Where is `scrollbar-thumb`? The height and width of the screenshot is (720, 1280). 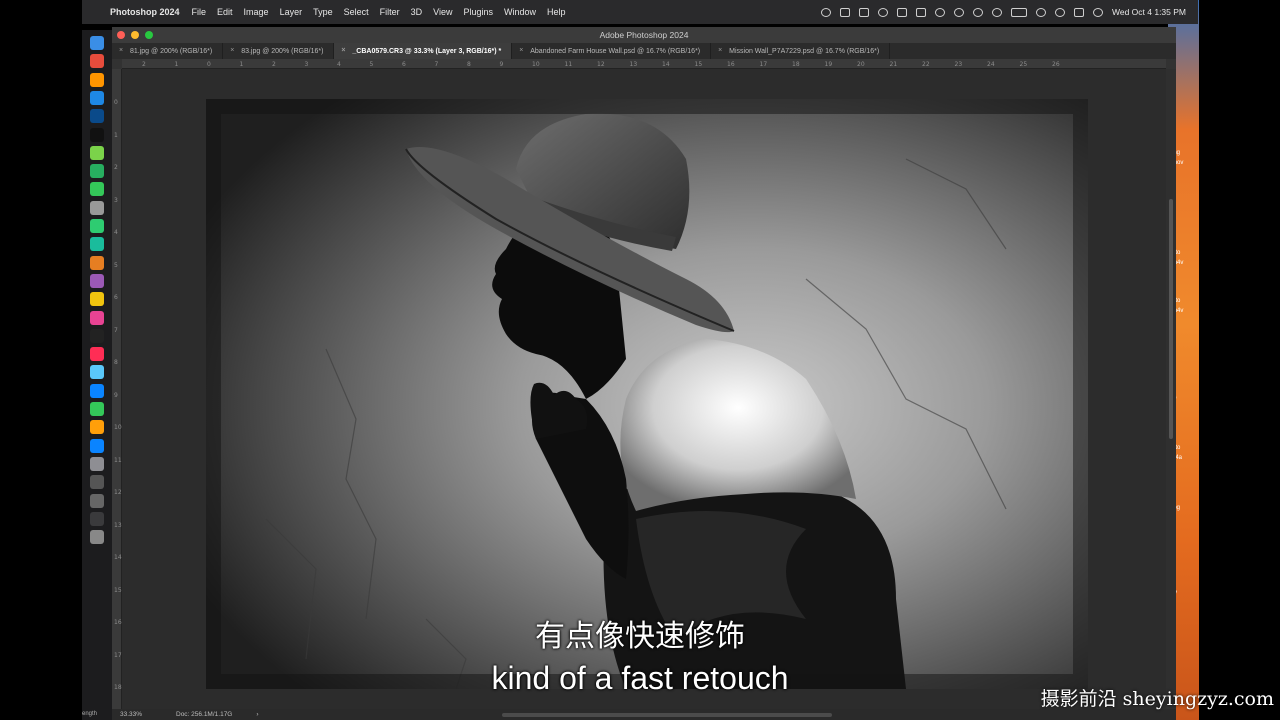
scrollbar-thumb is located at coordinates (1171, 319).